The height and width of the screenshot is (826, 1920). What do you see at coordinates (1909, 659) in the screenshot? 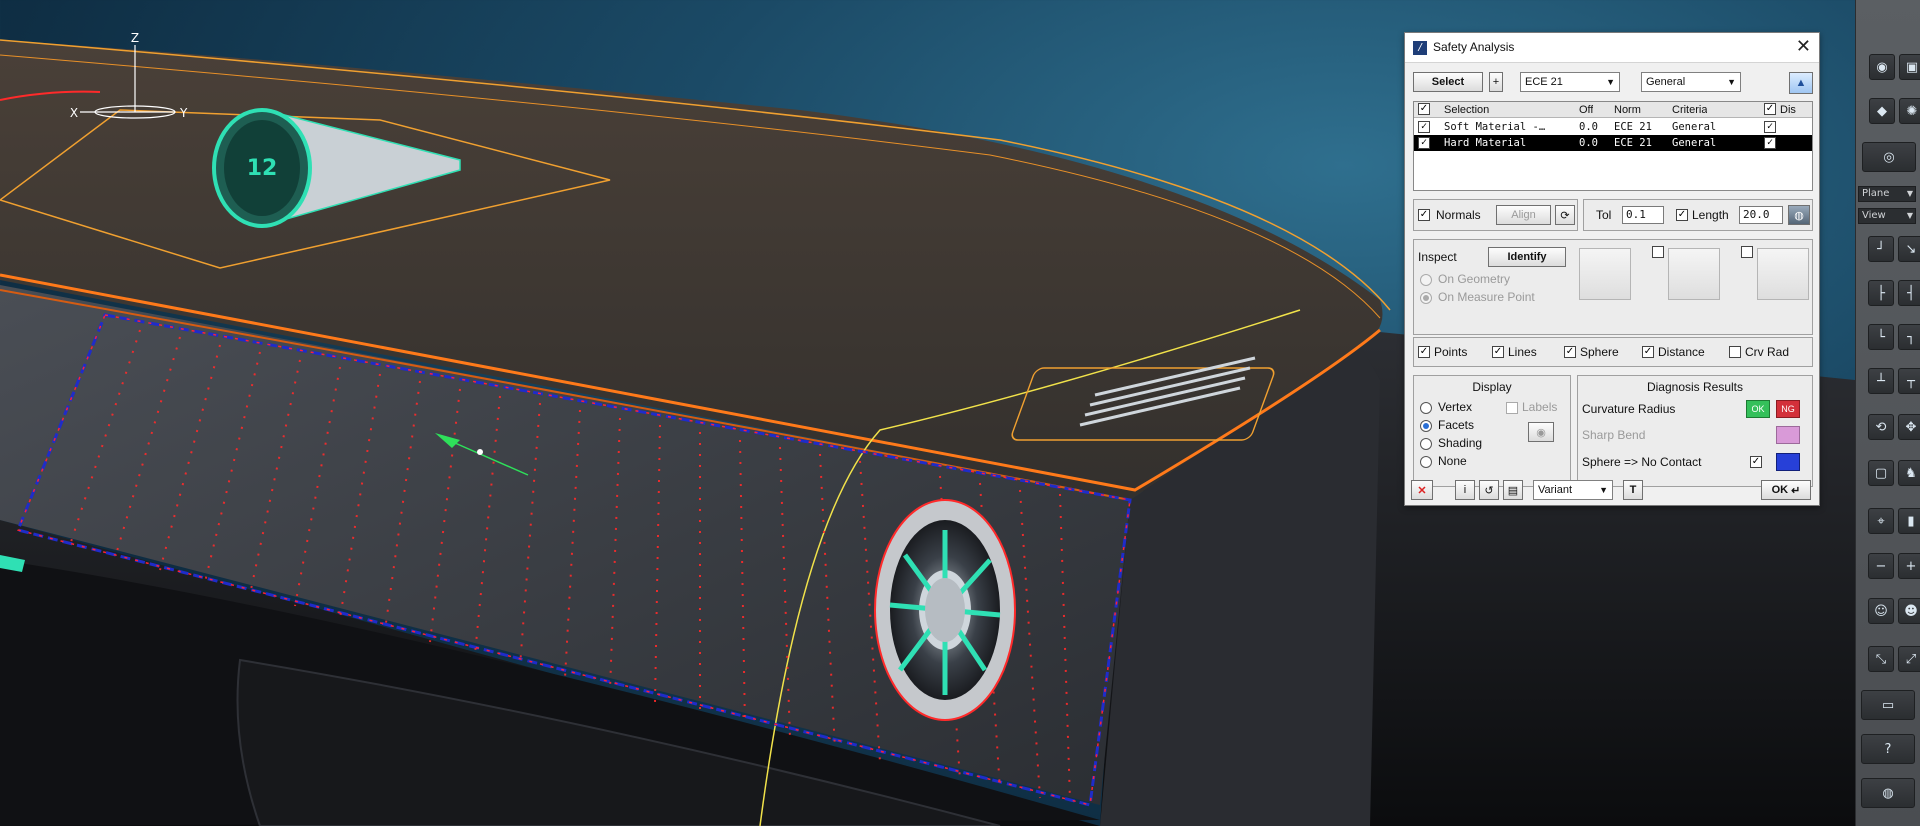
I see `fit-all-icon: ⤢` at bounding box center [1909, 659].